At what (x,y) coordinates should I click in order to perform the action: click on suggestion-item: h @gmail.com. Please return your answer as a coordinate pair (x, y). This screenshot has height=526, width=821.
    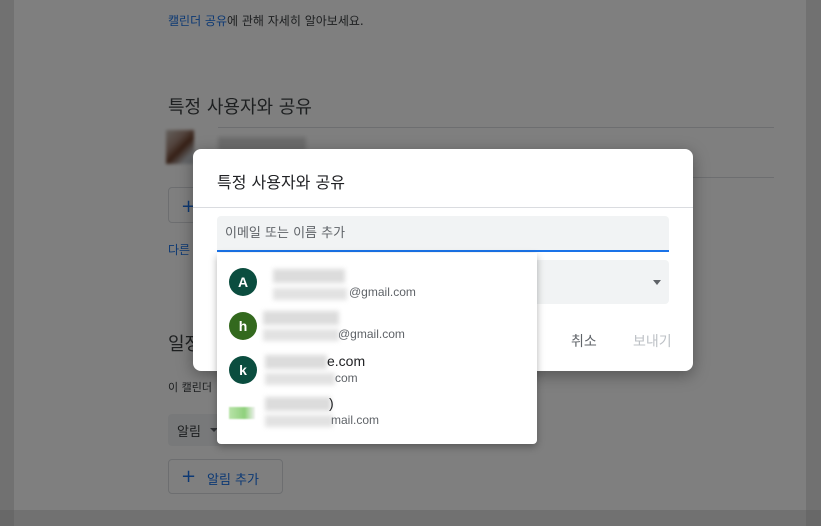
    Looking at the image, I should click on (377, 327).